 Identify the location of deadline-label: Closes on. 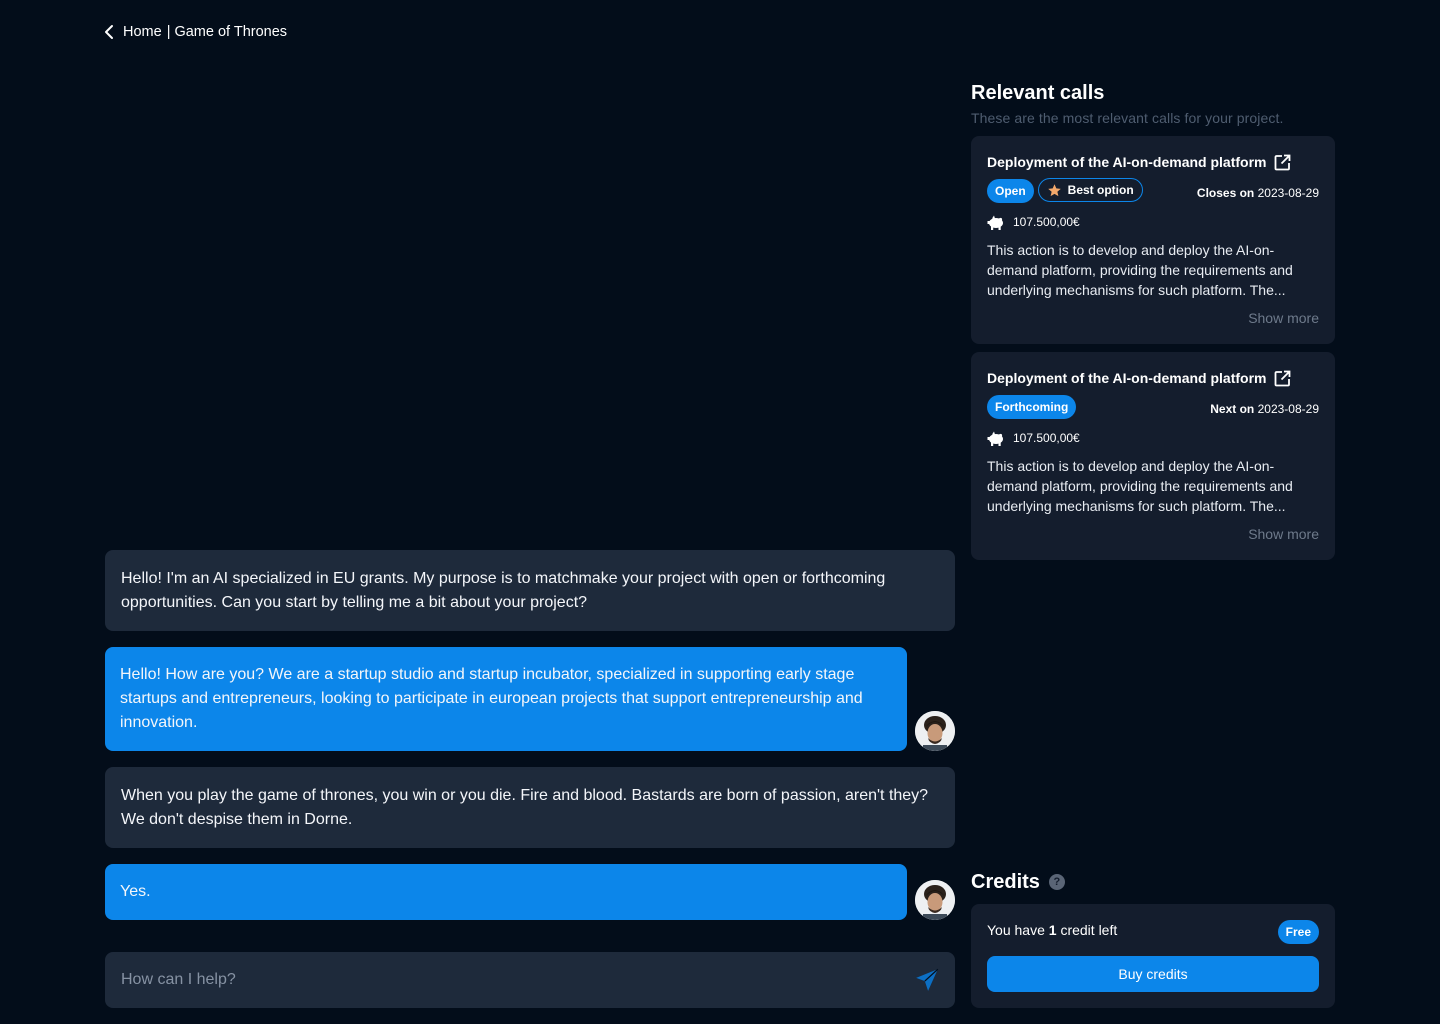
(1225, 193).